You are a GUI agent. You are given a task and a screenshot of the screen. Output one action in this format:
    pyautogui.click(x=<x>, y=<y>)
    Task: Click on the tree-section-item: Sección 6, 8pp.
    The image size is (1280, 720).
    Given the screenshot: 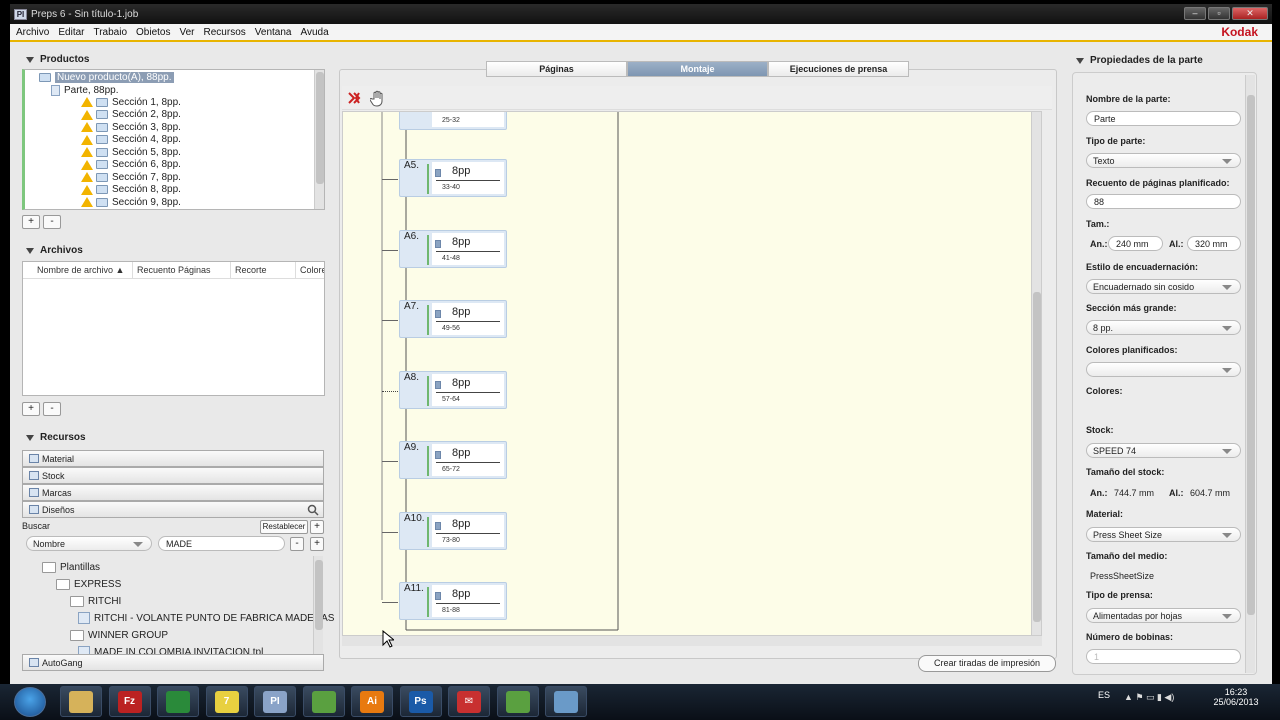 What is the action you would take?
    pyautogui.click(x=131, y=165)
    